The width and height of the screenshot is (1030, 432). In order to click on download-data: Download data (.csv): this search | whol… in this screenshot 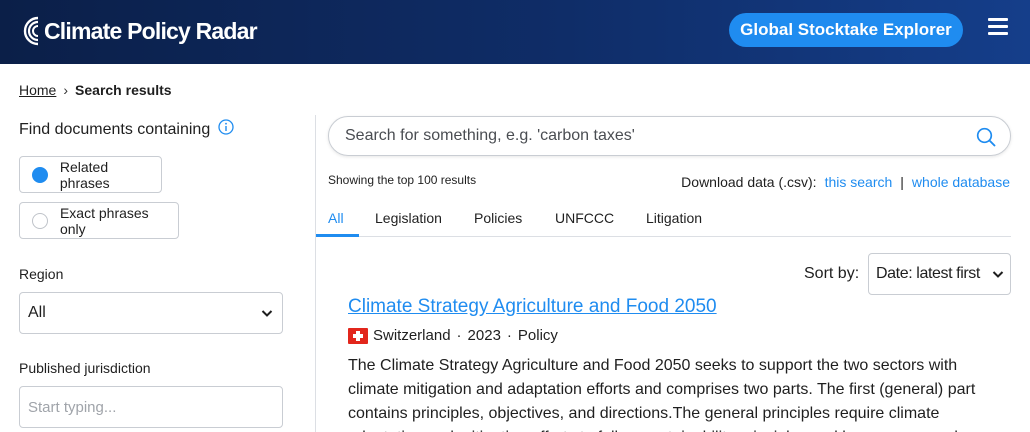, I will do `click(845, 182)`.